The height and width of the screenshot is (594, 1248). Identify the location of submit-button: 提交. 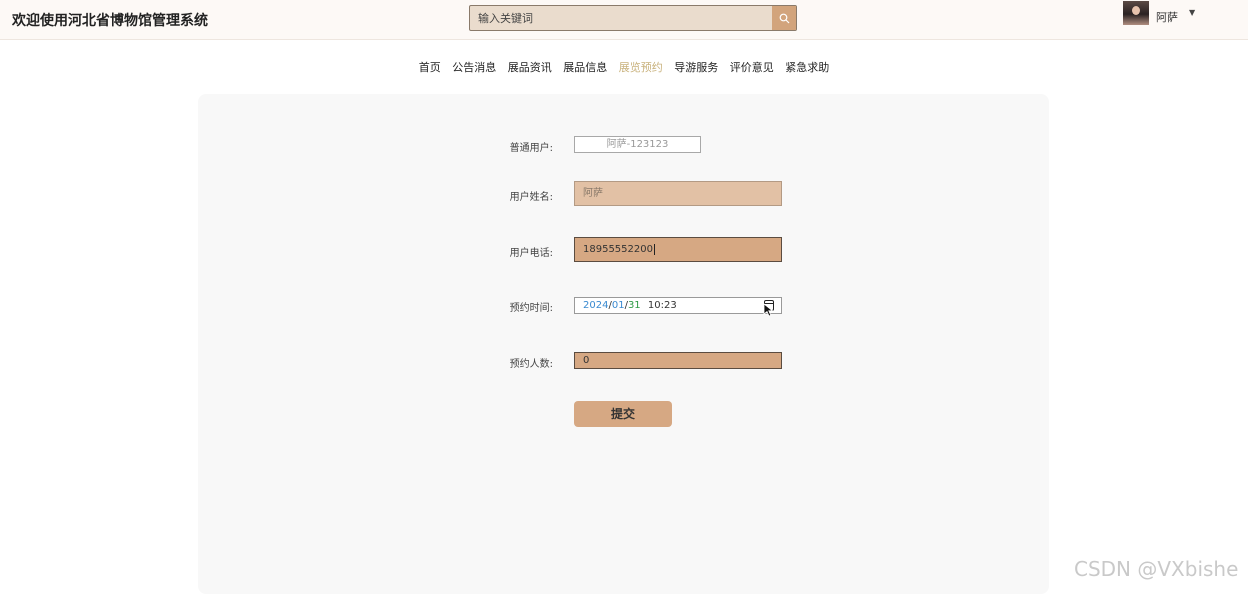
(623, 414).